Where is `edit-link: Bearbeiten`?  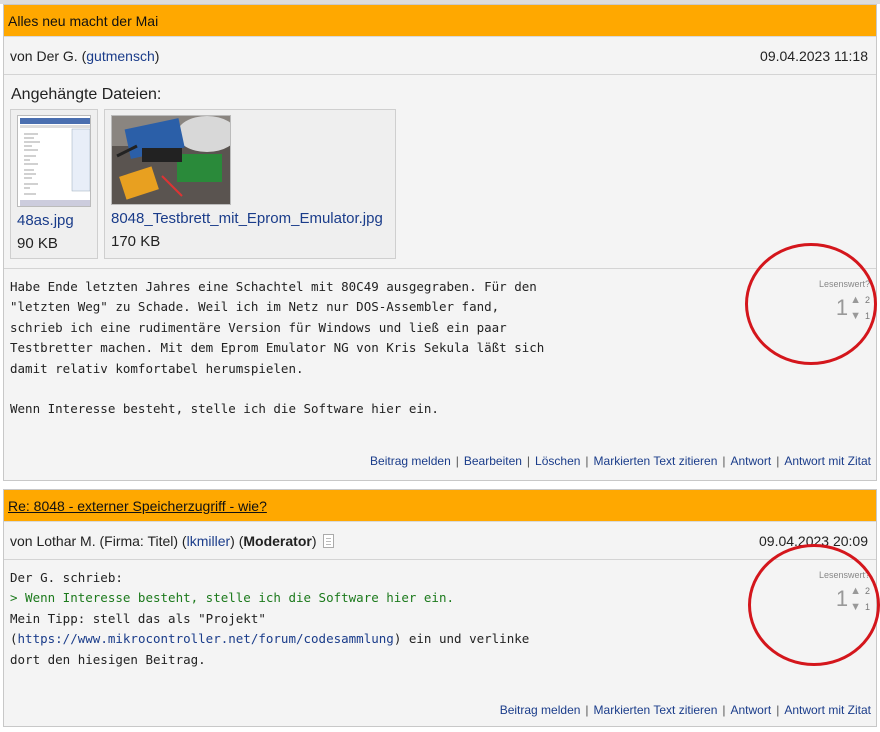 edit-link: Bearbeiten is located at coordinates (493, 461).